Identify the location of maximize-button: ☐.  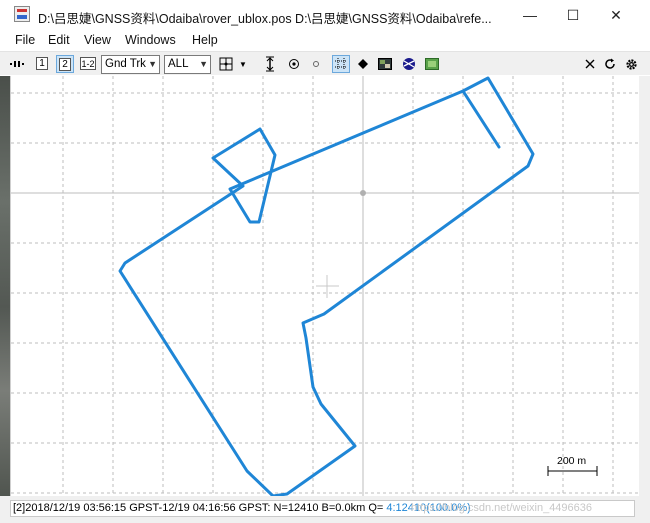
(573, 15).